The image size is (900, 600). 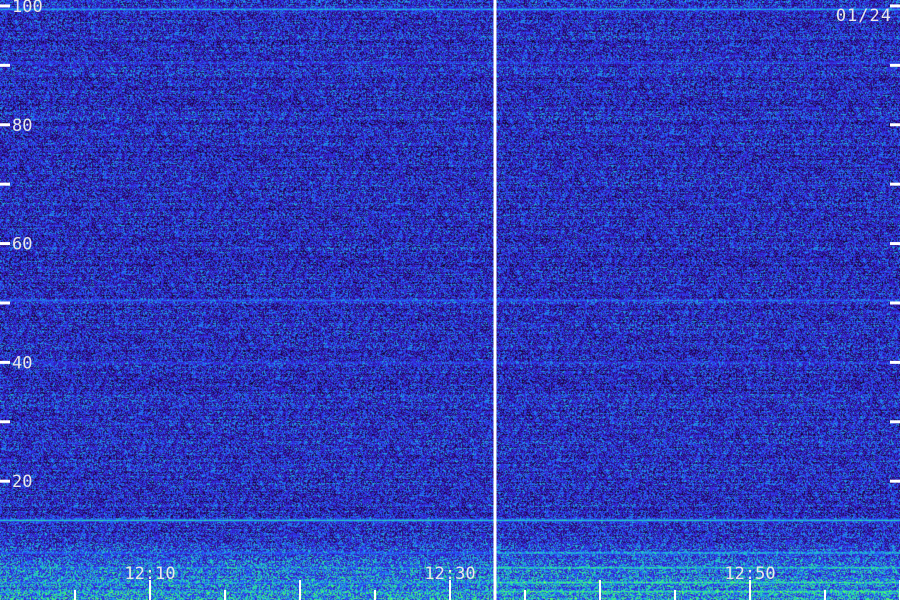 What do you see at coordinates (863, 16) in the screenshot?
I see `date-label: 01/24` at bounding box center [863, 16].